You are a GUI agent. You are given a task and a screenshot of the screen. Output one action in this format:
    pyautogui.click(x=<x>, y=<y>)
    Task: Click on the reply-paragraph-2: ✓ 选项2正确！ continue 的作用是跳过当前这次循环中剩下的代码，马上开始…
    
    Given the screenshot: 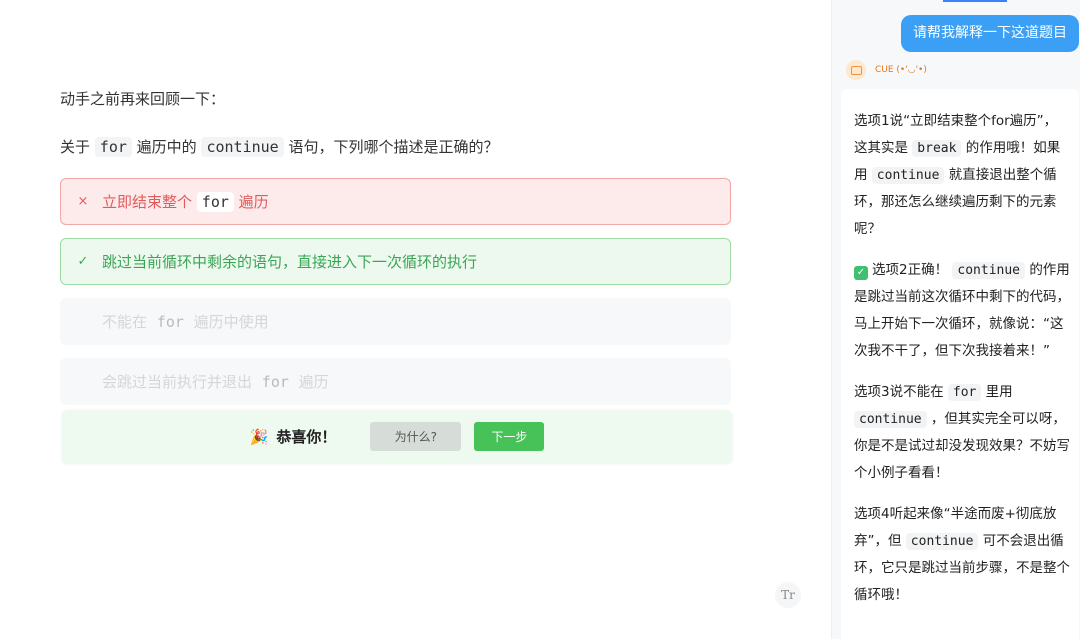 What is the action you would take?
    pyautogui.click(x=962, y=310)
    